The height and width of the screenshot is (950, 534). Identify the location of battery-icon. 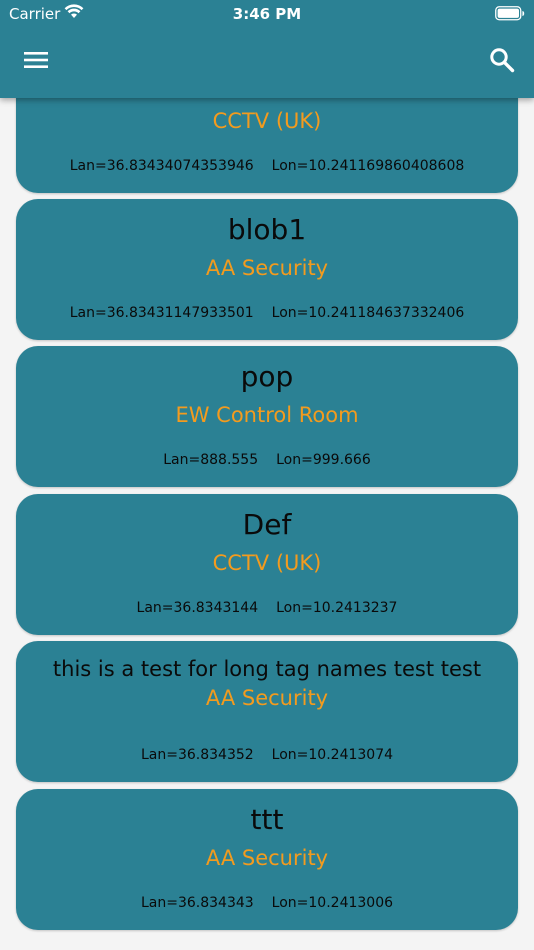
(510, 15).